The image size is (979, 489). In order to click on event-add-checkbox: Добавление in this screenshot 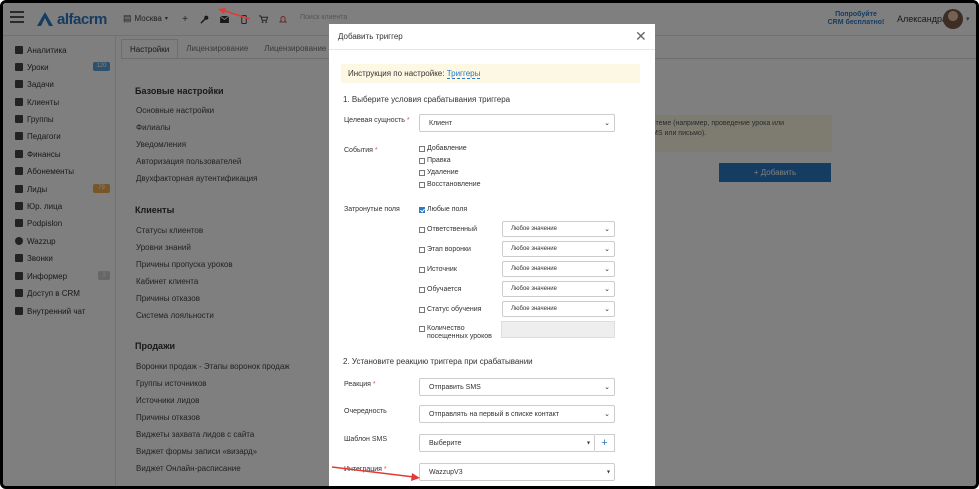, I will do `click(443, 149)`.